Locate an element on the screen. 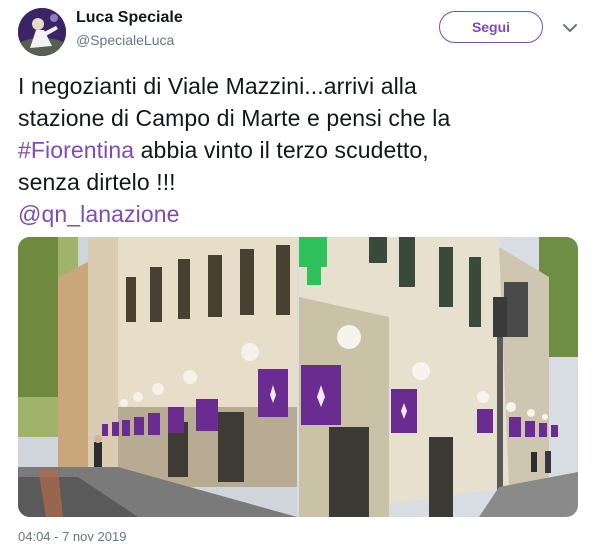 The width and height of the screenshot is (596, 550). tweet-line-4: senza dirtelo !!! is located at coordinates (97, 182).